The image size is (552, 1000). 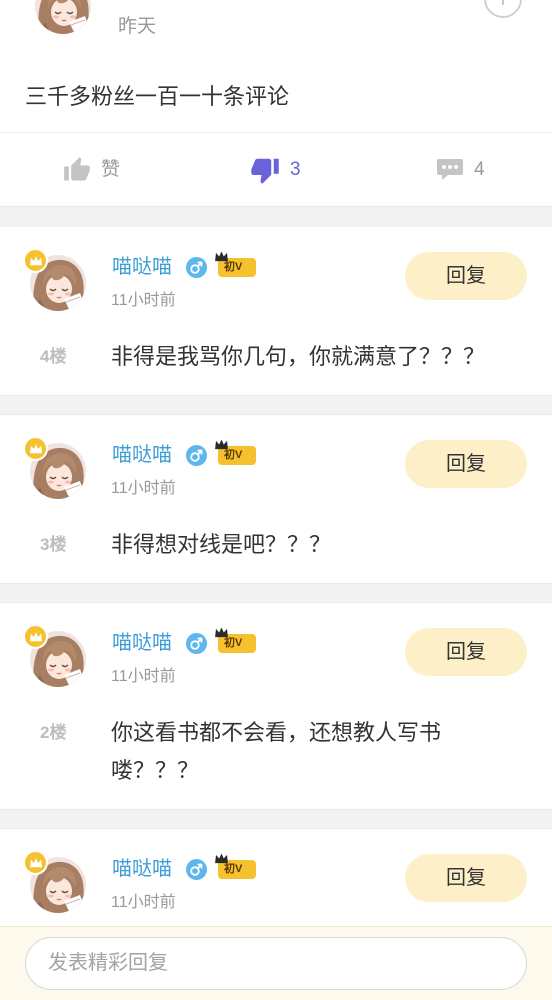 What do you see at coordinates (298, 356) in the screenshot?
I see `comment-text: 非得是我骂你几句，你就满意了？？？` at bounding box center [298, 356].